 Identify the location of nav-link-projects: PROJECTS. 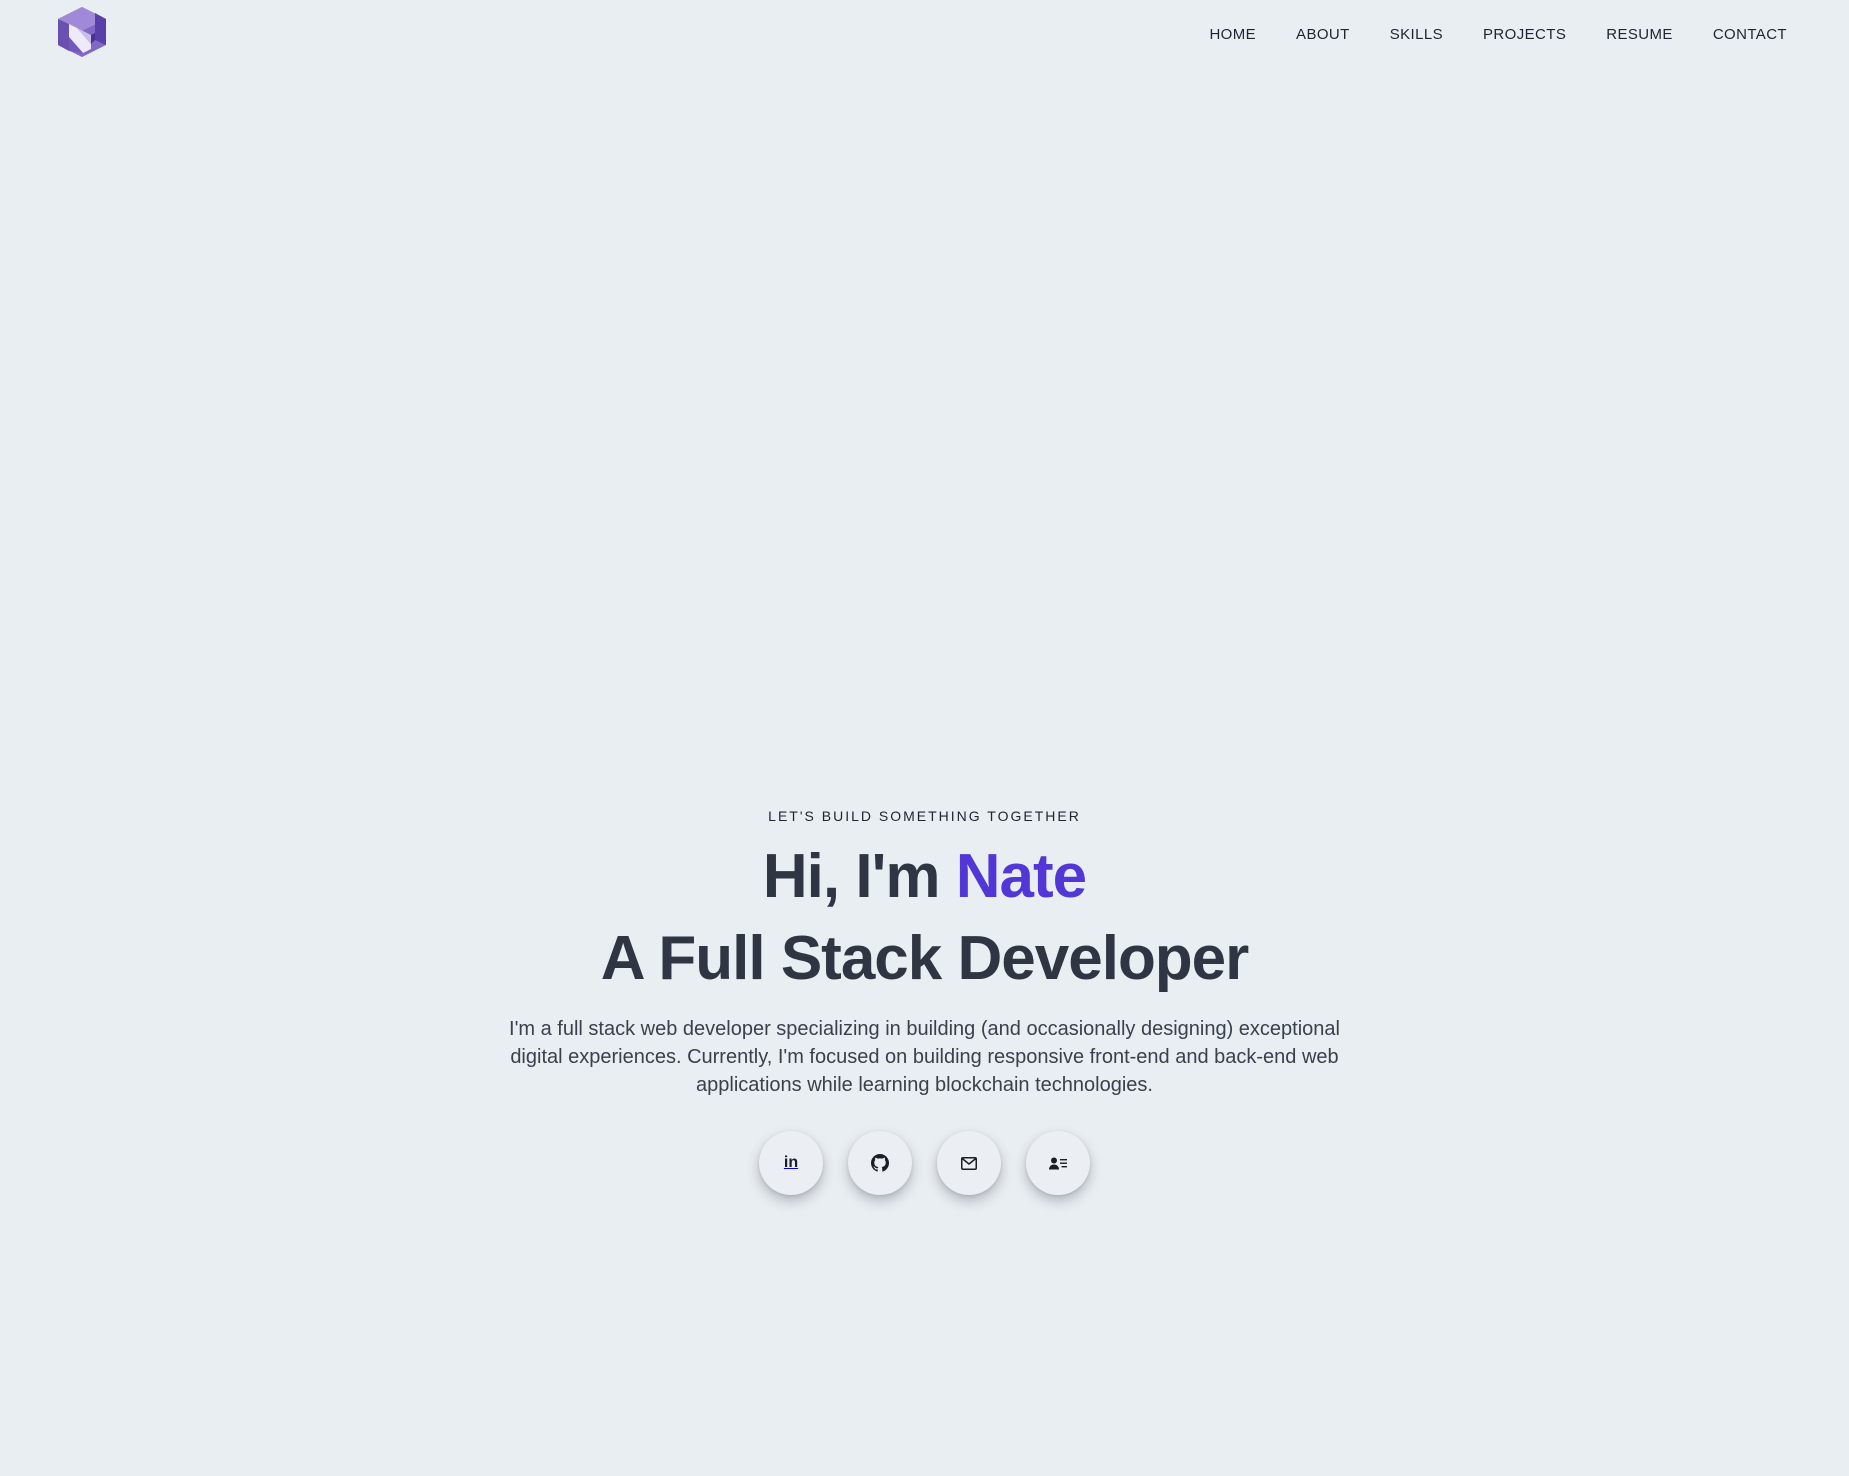
(1524, 35).